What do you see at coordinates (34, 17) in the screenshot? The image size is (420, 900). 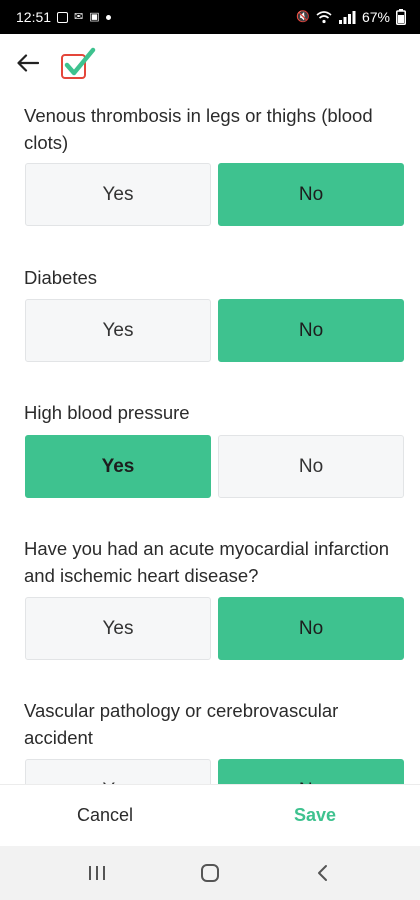 I see `status-time: 12:51` at bounding box center [34, 17].